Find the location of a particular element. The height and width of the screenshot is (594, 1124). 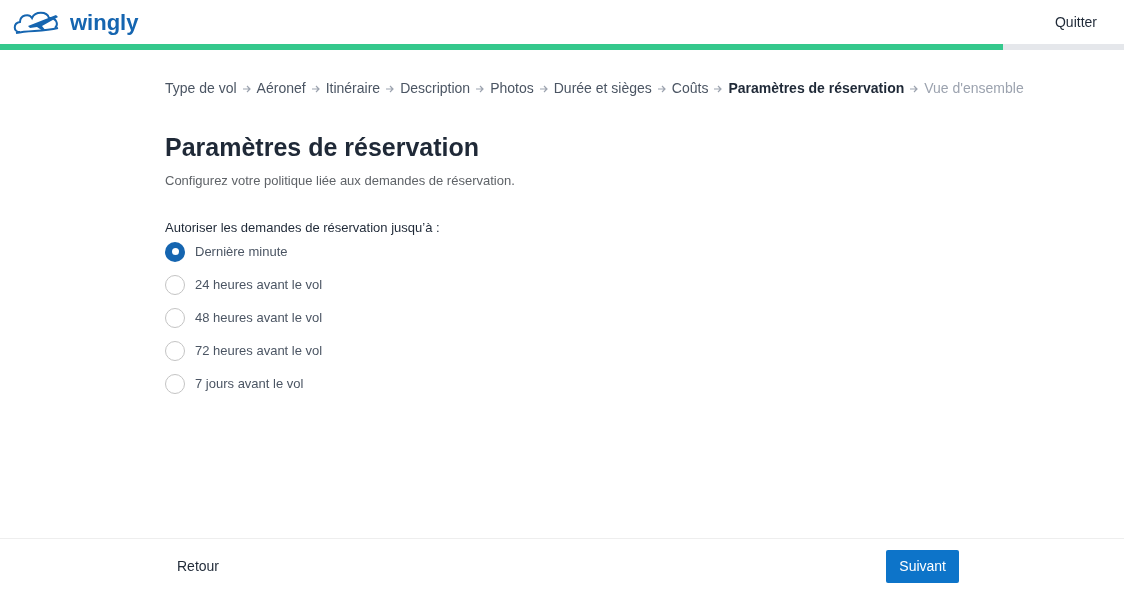

radio-label: 7 jours avant le vol is located at coordinates (249, 383).